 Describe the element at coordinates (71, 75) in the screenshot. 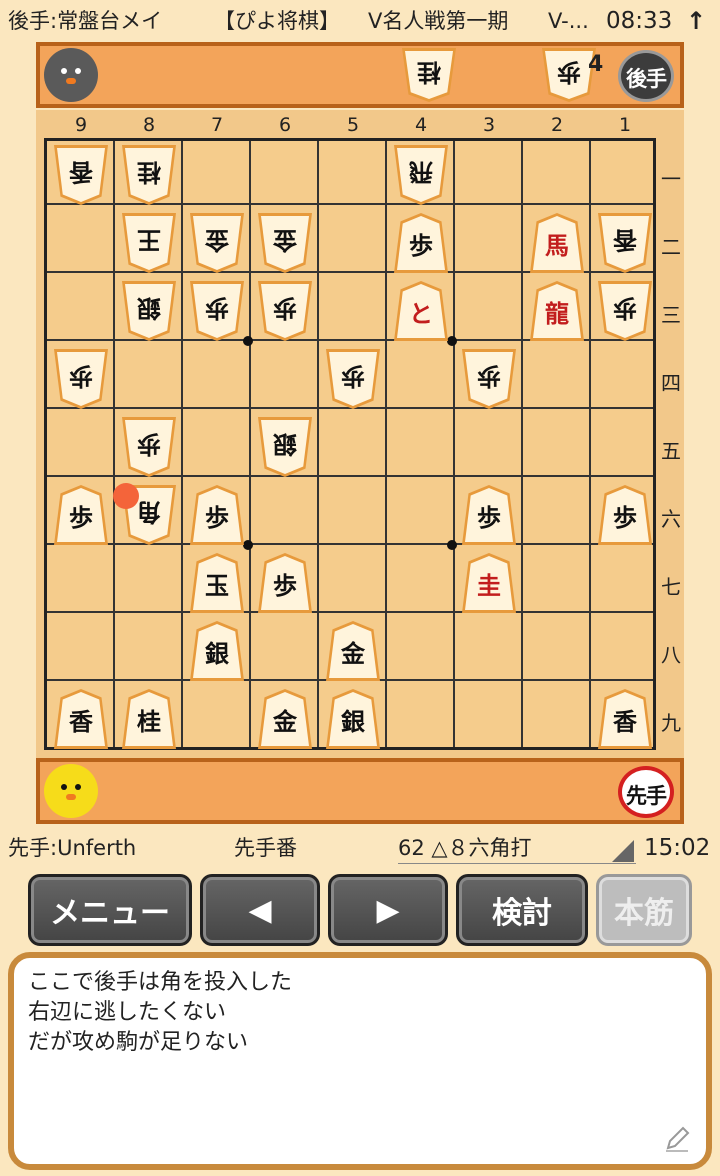

I see `gote-avatar-icon` at that location.